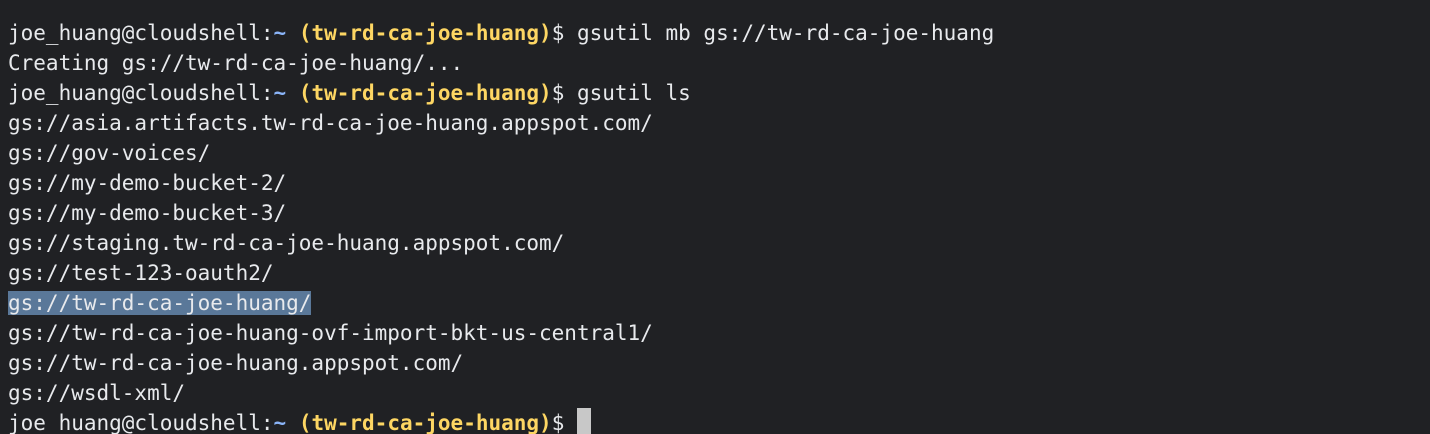 This screenshot has width=1430, height=434. I want to click on selected-text-highlight: gs://tw-rd-ca-joe-huang/, so click(160, 303).